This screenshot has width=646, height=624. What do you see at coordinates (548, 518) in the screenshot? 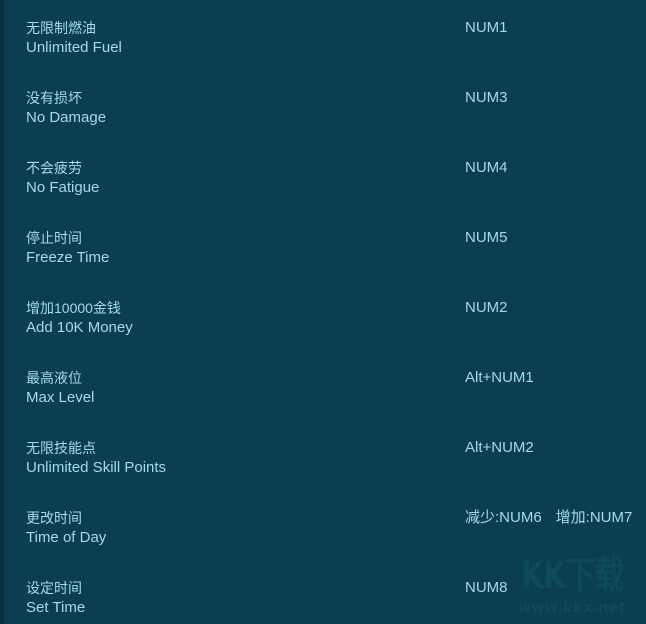
I see `cheat-hotkey-group: 减少:NUM6 增加:NUM7` at bounding box center [548, 518].